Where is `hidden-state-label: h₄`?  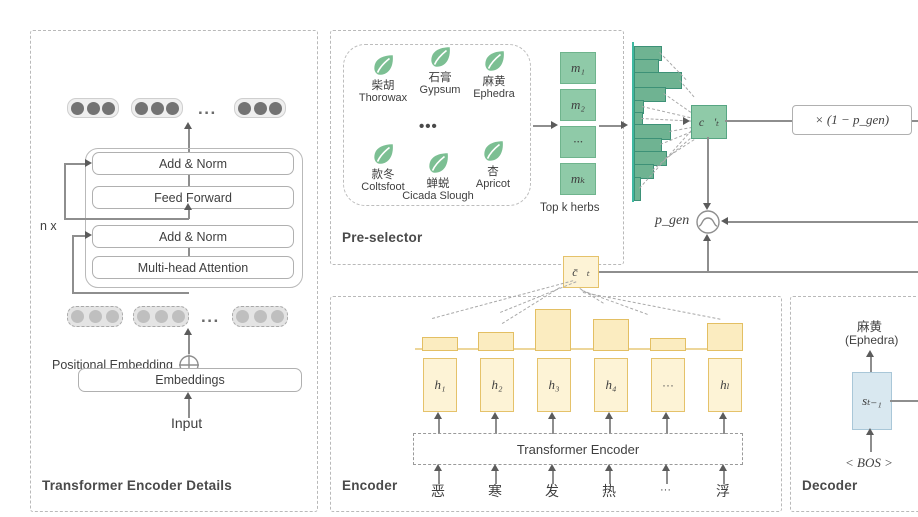
hidden-state-label: h₄ is located at coordinates (611, 384).